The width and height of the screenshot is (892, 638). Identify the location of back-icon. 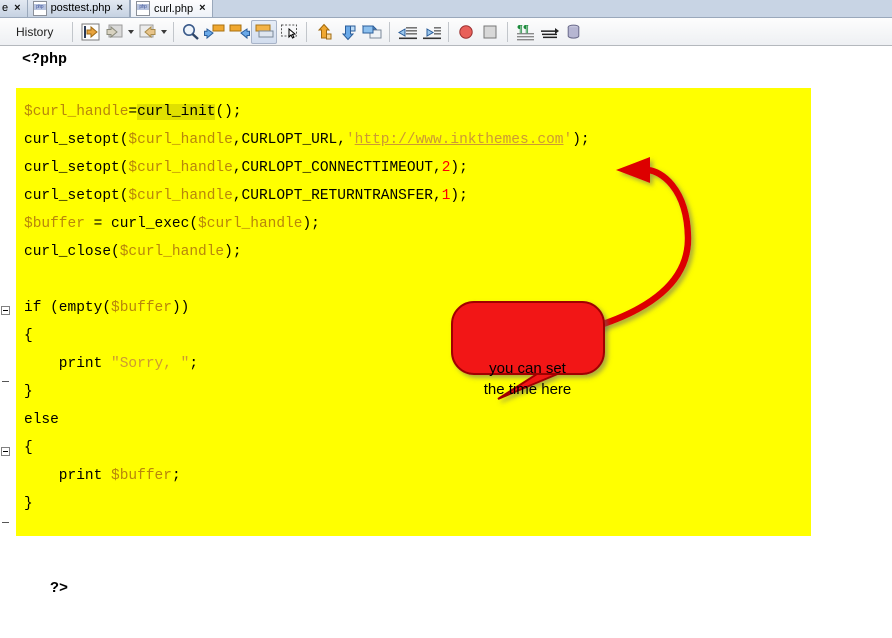
(114, 32).